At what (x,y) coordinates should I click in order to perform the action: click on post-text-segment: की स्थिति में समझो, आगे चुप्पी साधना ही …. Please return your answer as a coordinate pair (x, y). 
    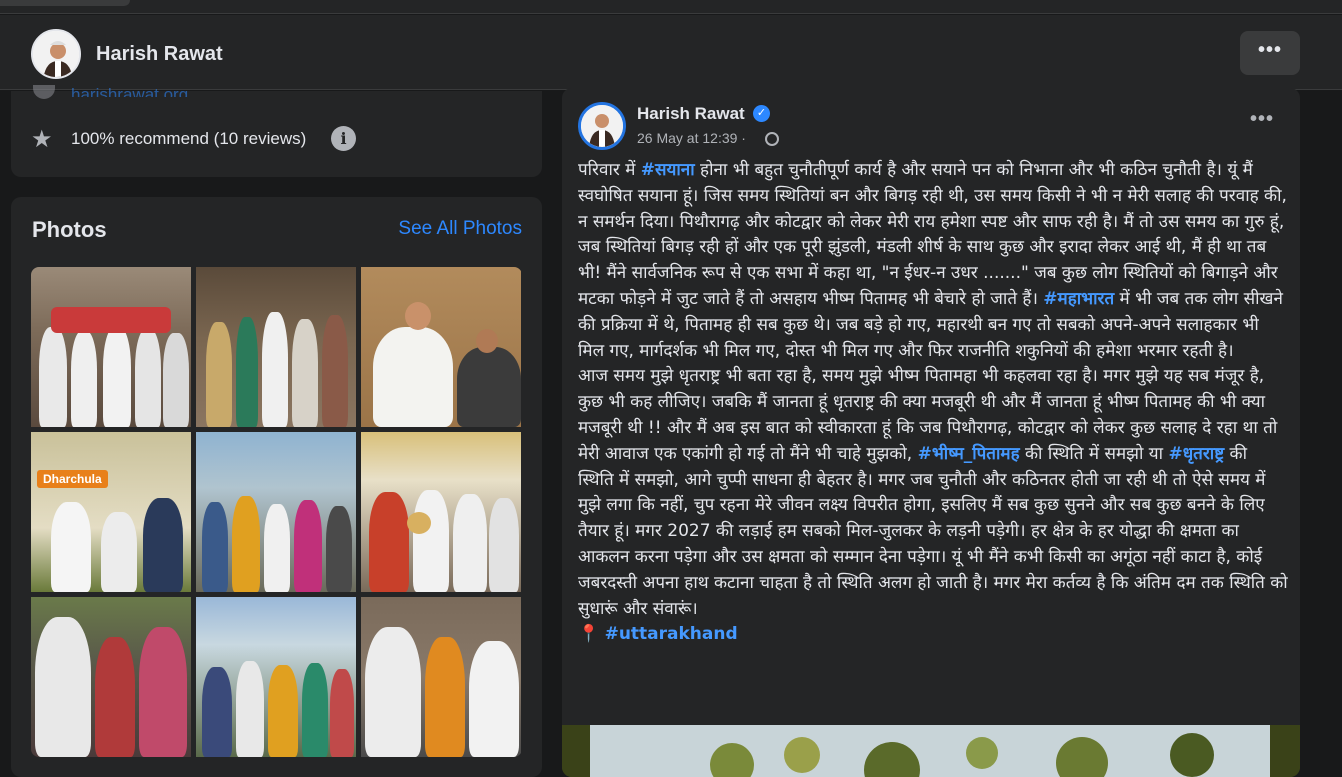
    Looking at the image, I should click on (933, 531).